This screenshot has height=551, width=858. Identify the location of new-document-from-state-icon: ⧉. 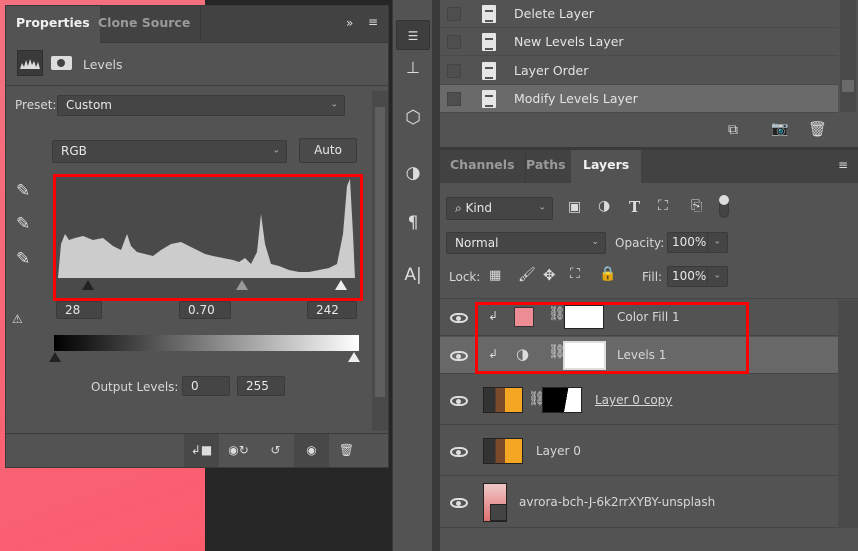
(733, 130).